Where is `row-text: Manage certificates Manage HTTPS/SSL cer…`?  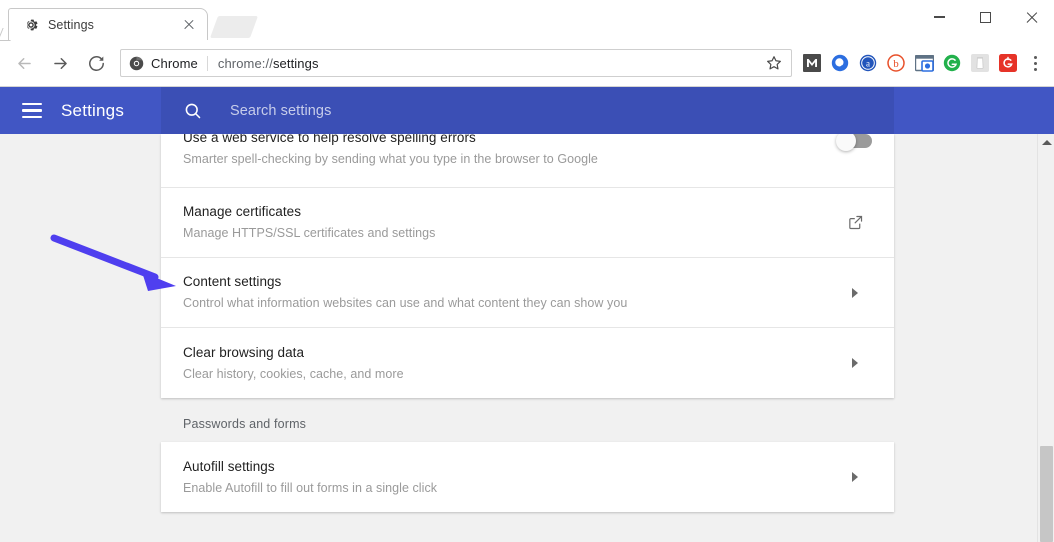 row-text: Manage certificates Manage HTTPS/SSL cer… is located at coordinates (502, 222).